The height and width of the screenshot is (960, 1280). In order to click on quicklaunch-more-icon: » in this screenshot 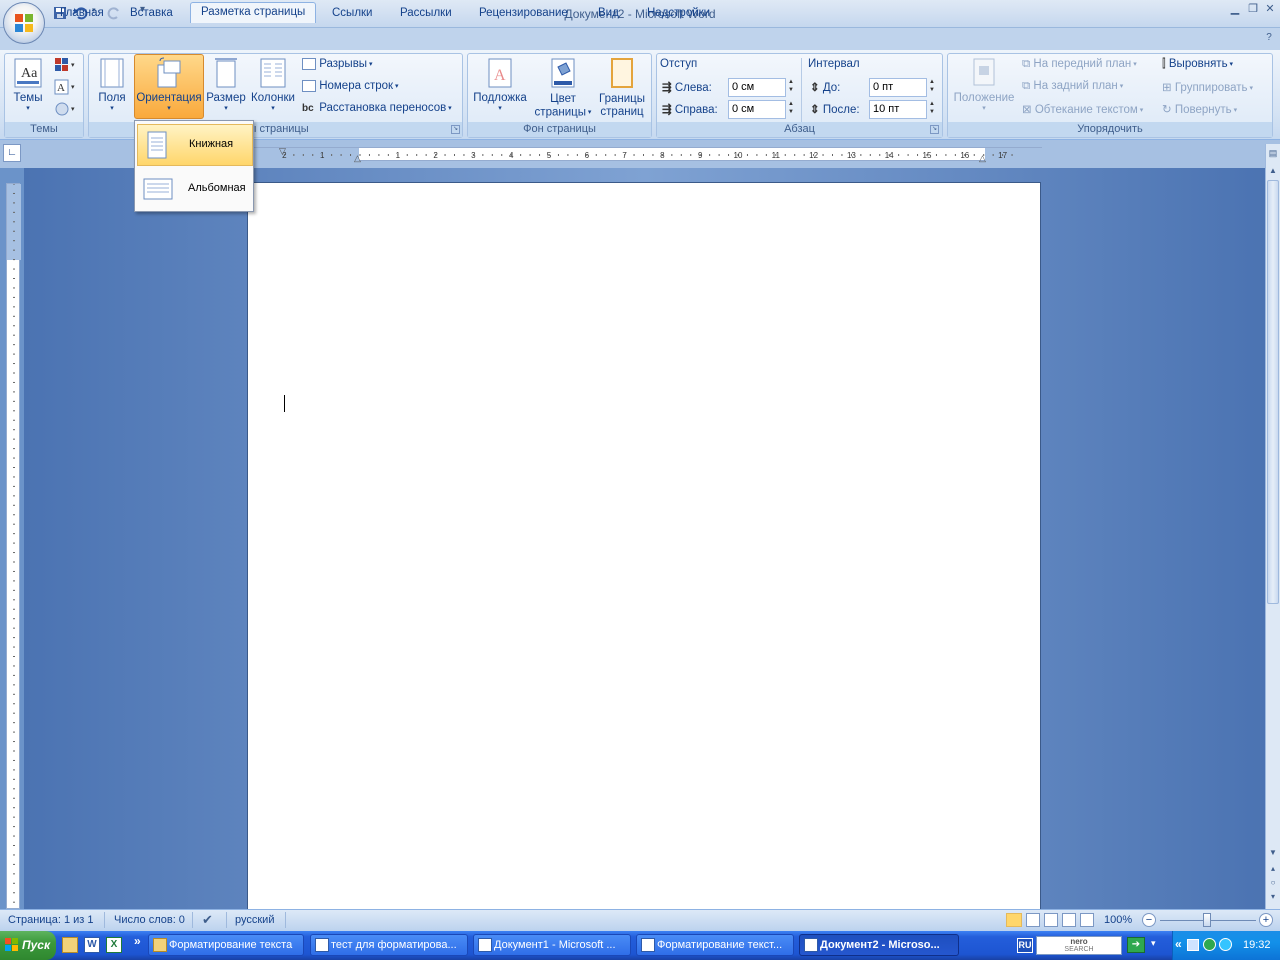, I will do `click(137, 941)`.